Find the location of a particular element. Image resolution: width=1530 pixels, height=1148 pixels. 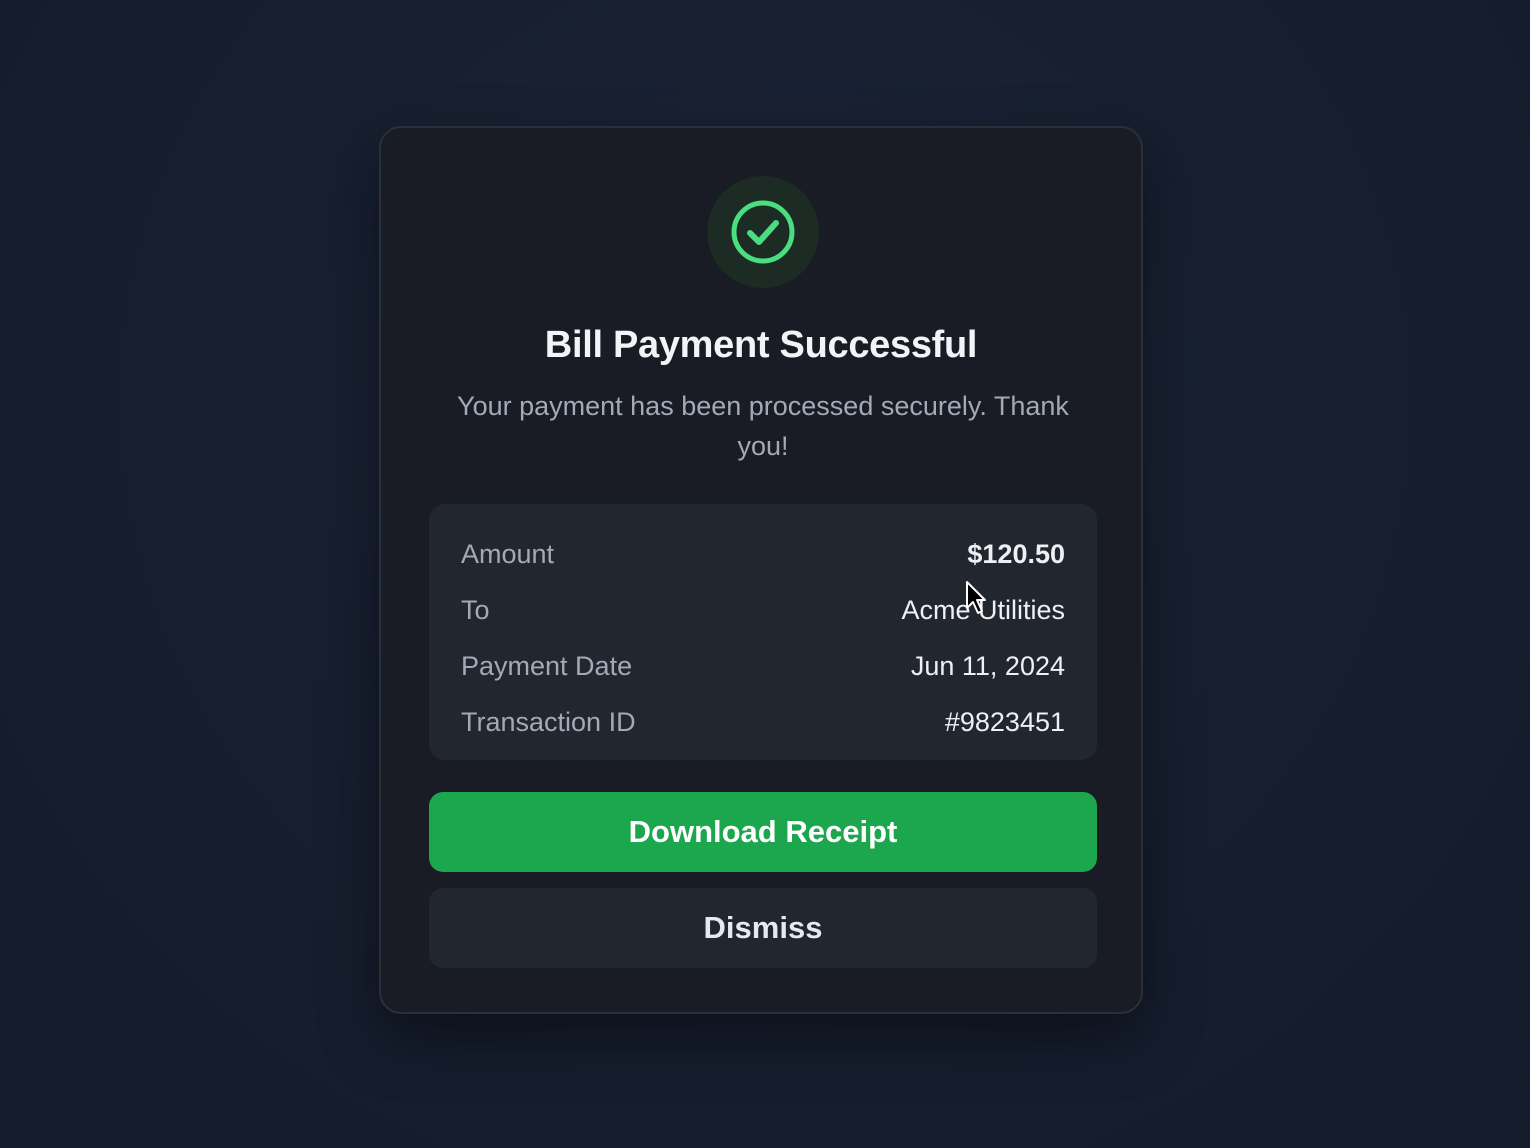

detail-value-transaction-id: #9823451 is located at coordinates (1004, 721).